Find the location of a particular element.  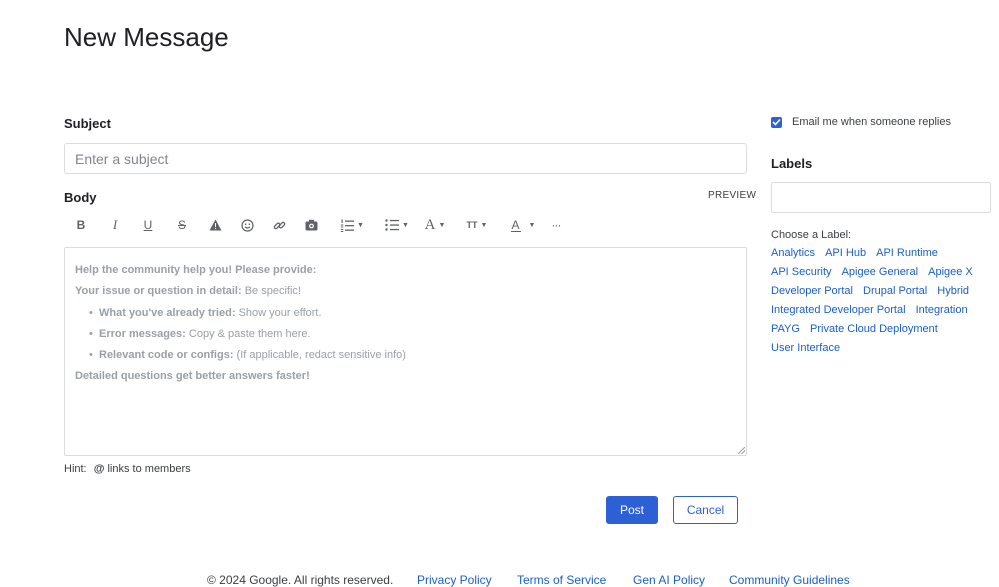

label-link: Developer Portal is located at coordinates (812, 291).